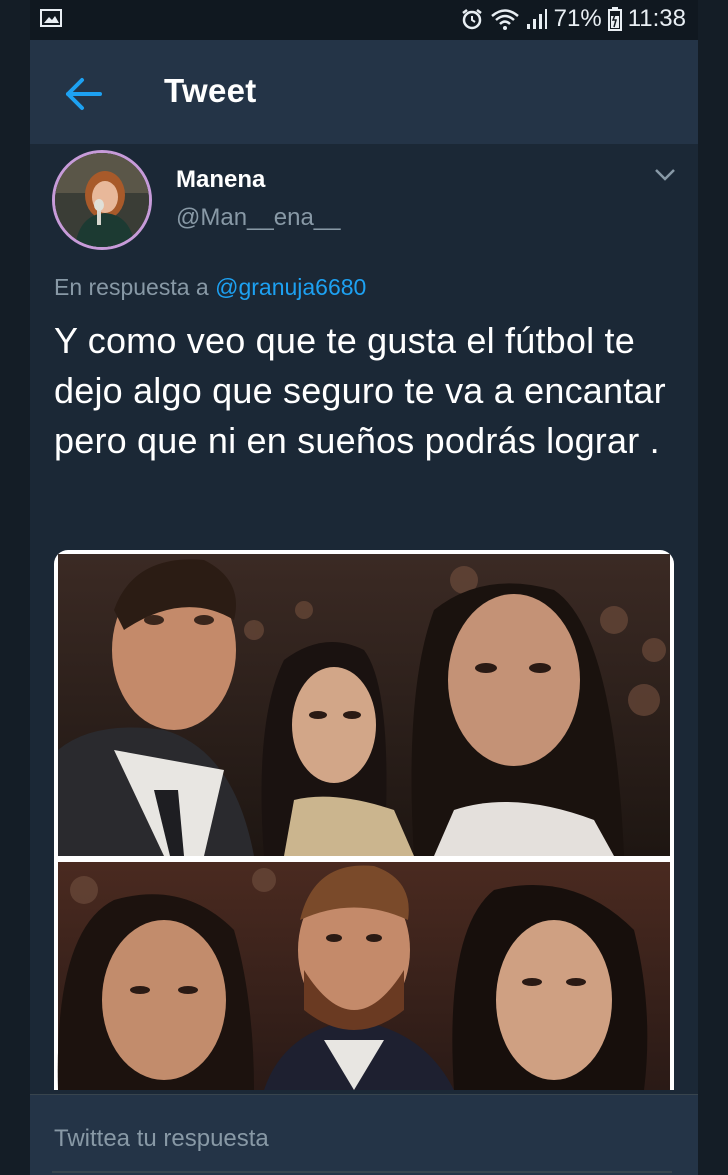  What do you see at coordinates (665, 175) in the screenshot?
I see `chevron-down-icon` at bounding box center [665, 175].